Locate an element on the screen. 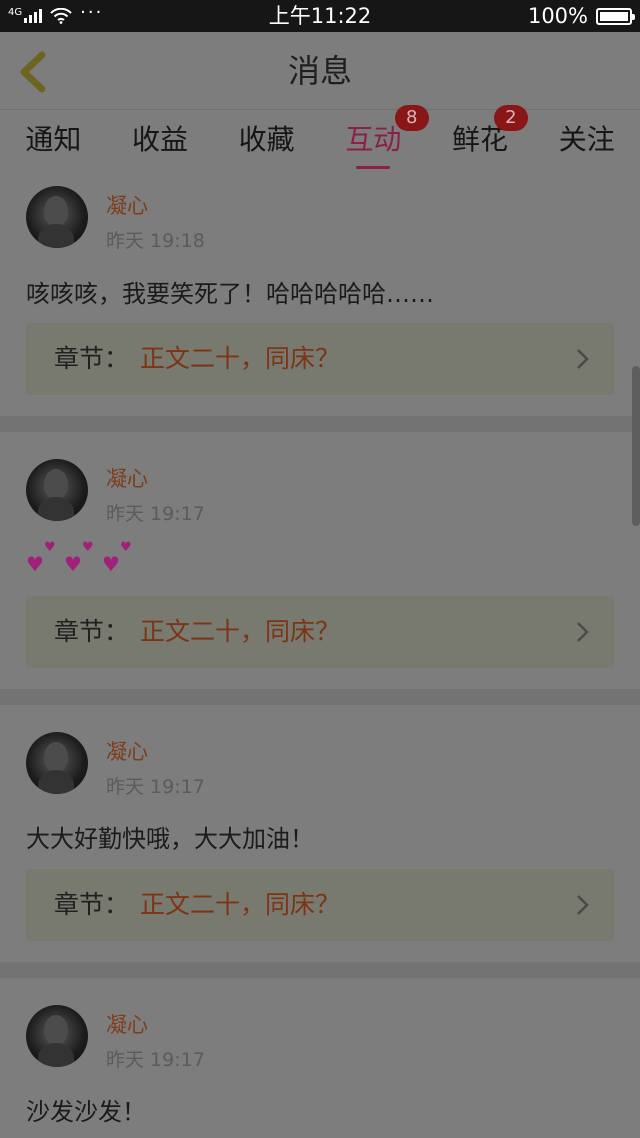 This screenshot has width=640, height=1138. tab-favorites: 收藏 is located at coordinates (266, 141).